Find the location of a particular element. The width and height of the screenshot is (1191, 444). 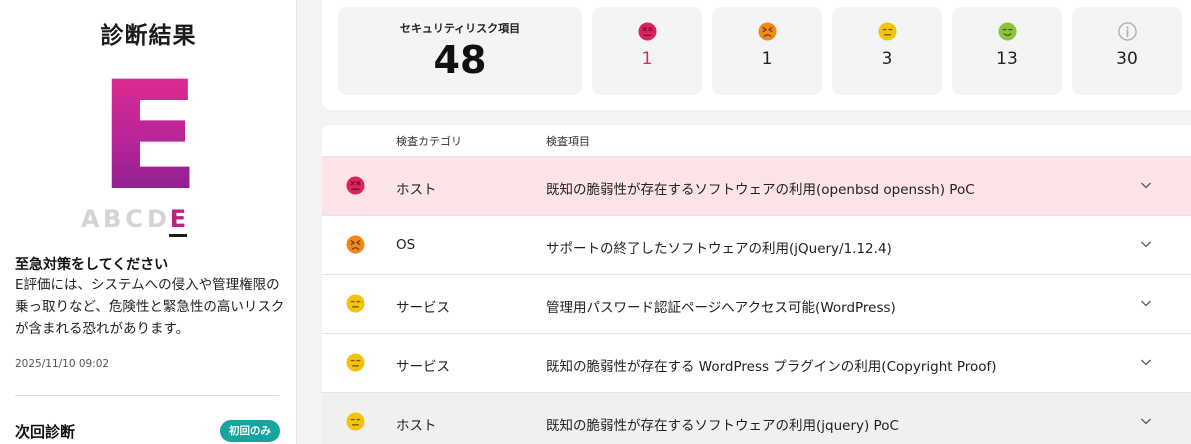

table-row: OS サポートの終了したソフトウェアの利用(jQuery/1.12.4) is located at coordinates (756, 245).